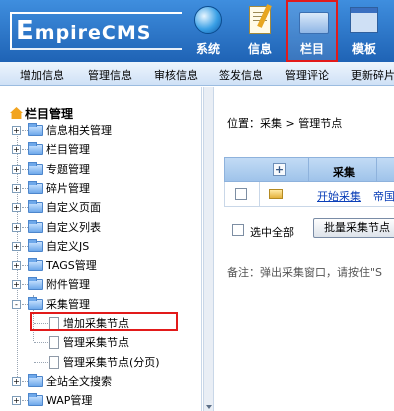 Image resolution: width=394 pixels, height=411 pixels. What do you see at coordinates (68, 188) in the screenshot?
I see `tree-item-label: 碎片管理` at bounding box center [68, 188].